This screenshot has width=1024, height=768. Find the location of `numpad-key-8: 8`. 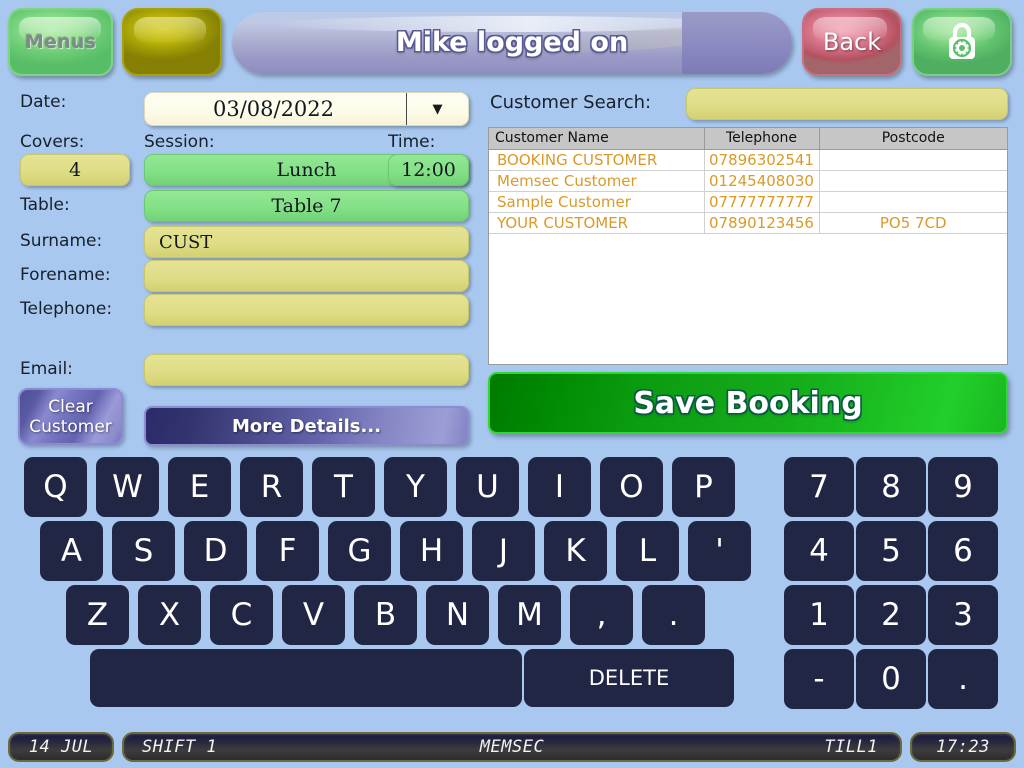

numpad-key-8: 8 is located at coordinates (891, 487).